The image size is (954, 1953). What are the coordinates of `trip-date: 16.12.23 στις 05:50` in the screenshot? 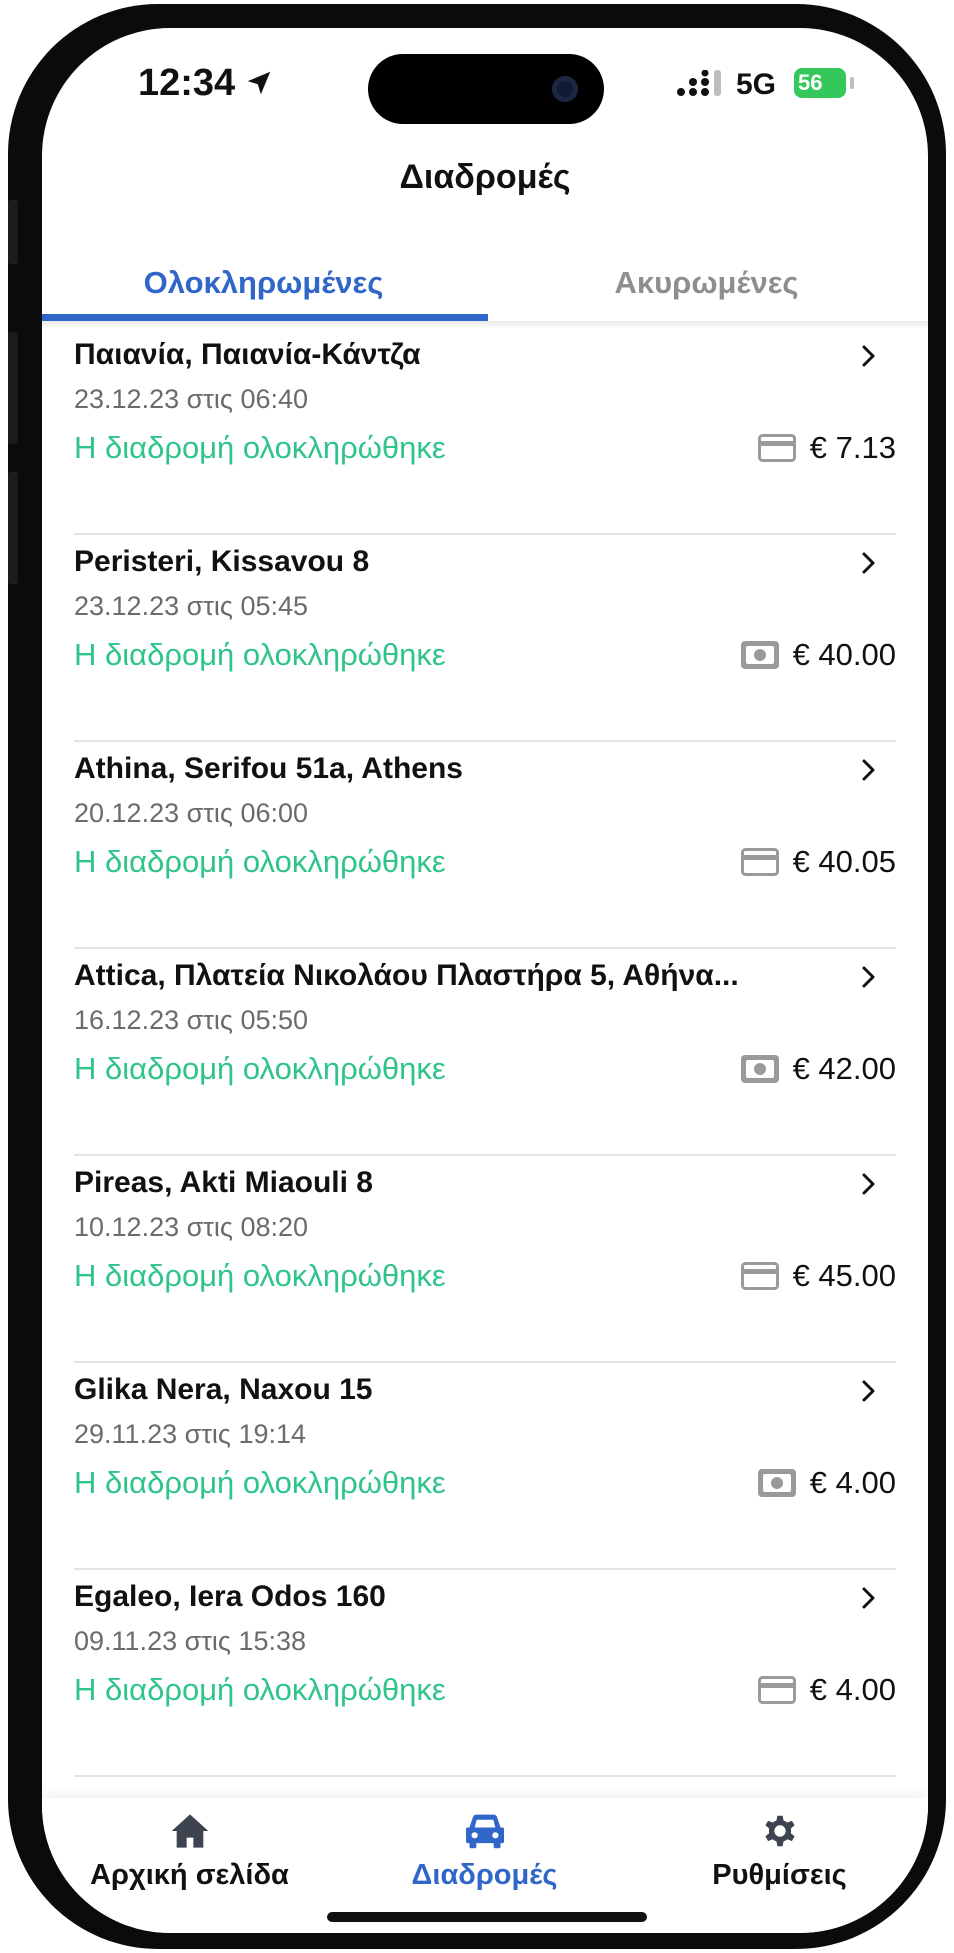 It's located at (191, 1020).